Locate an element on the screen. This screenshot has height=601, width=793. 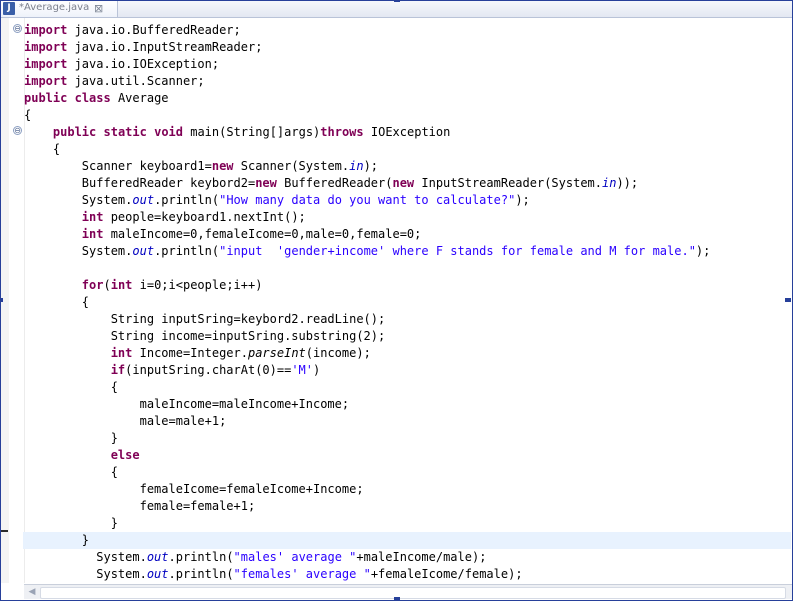
code-token: for is located at coordinates (92, 285).